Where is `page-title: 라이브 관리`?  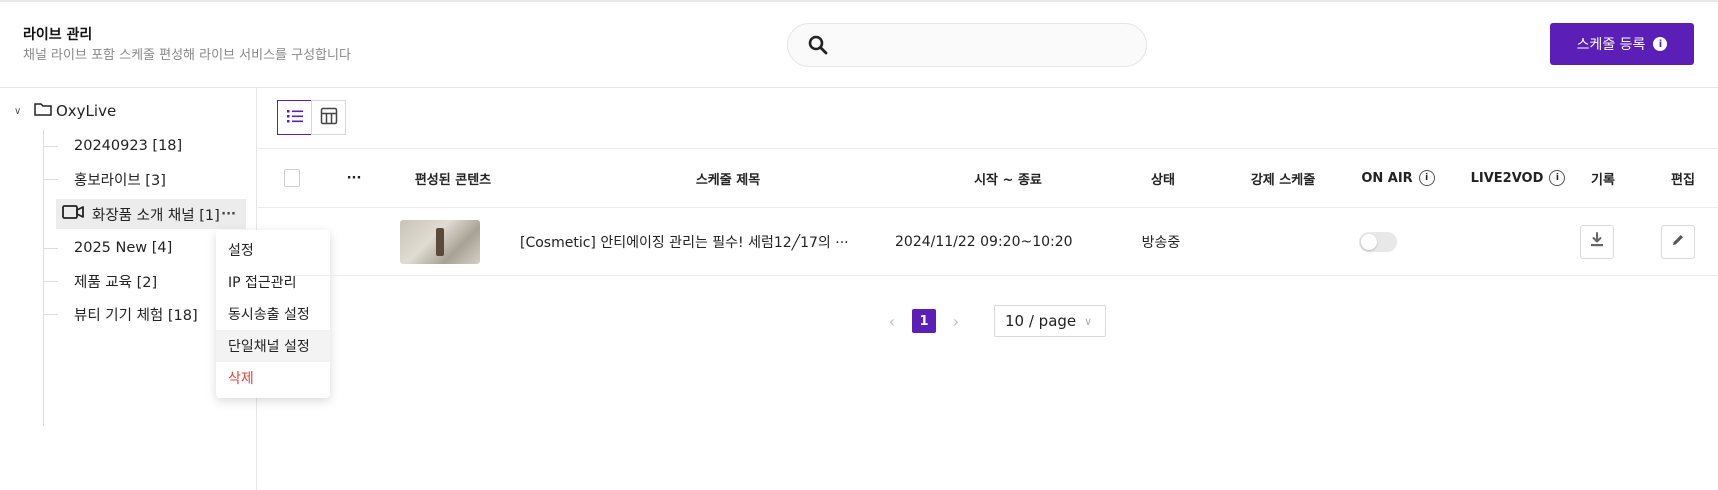 page-title: 라이브 관리 is located at coordinates (58, 35).